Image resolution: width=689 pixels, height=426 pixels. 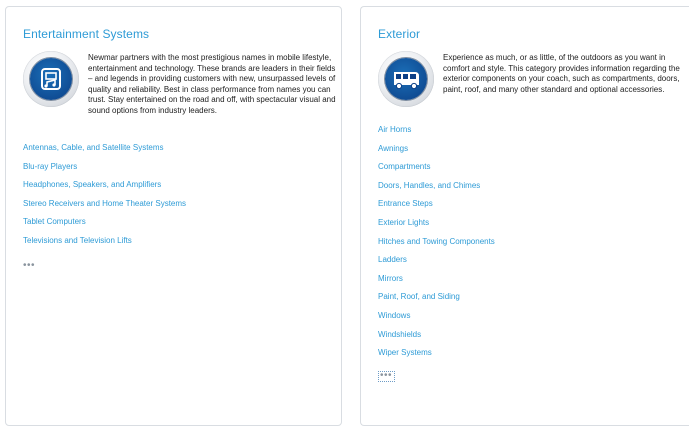 What do you see at coordinates (436, 207) in the screenshot?
I see `link-entrance-steps: Entrance Steps` at bounding box center [436, 207].